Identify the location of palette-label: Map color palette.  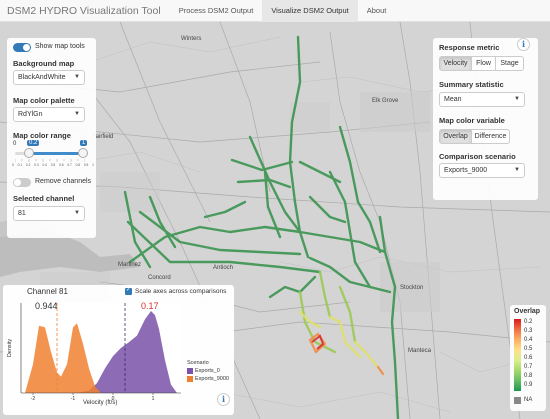
(44, 100).